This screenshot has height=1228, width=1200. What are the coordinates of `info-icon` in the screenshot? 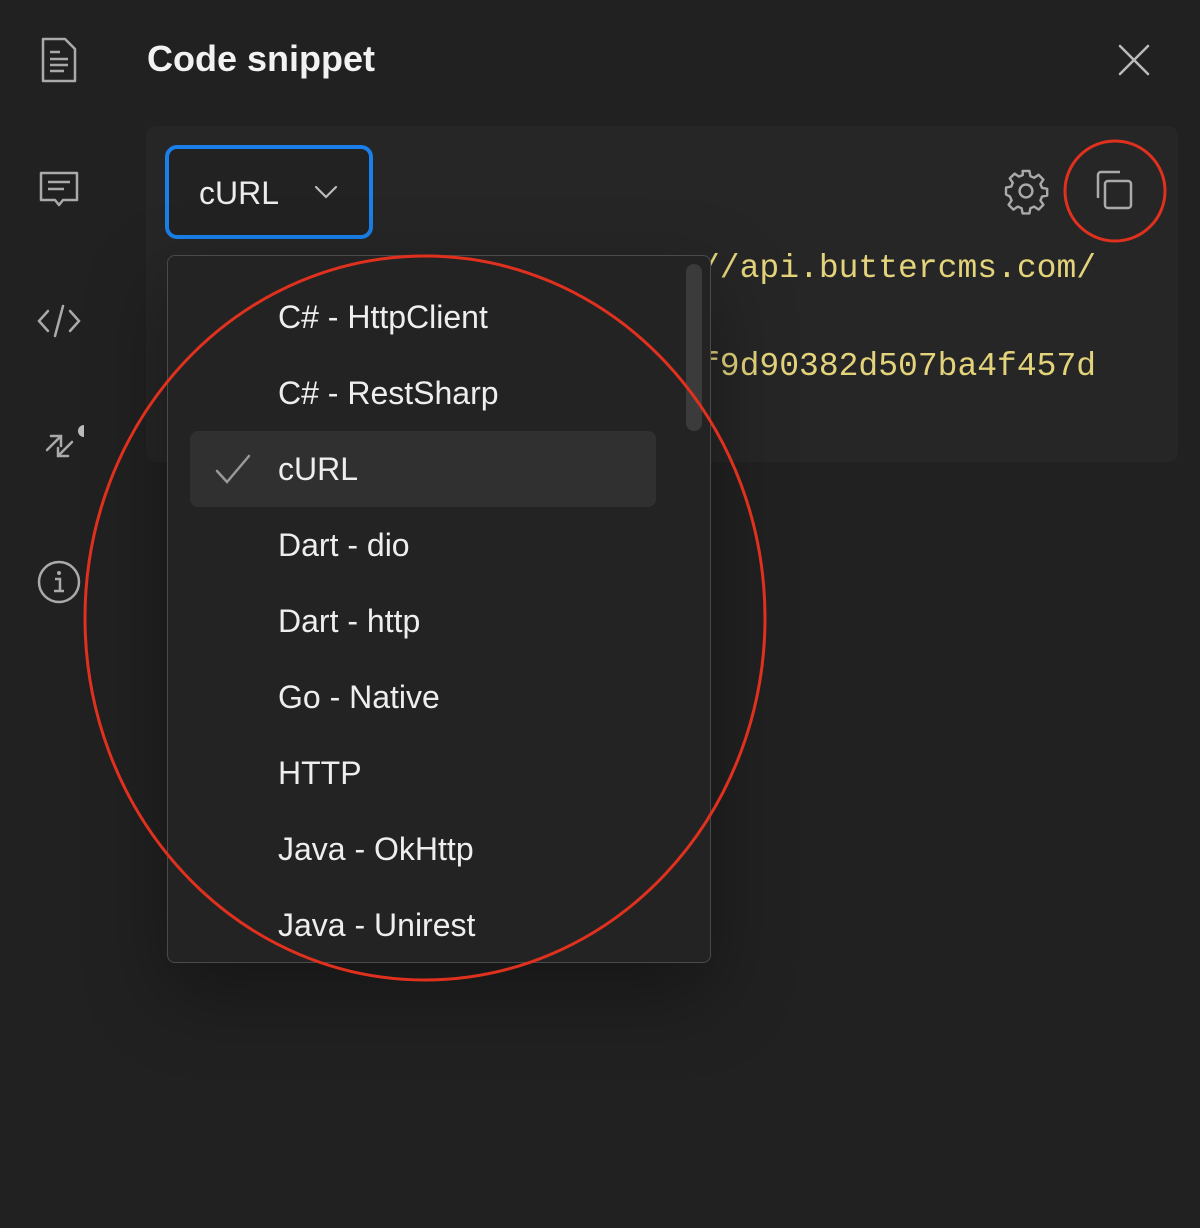 It's located at (59, 582).